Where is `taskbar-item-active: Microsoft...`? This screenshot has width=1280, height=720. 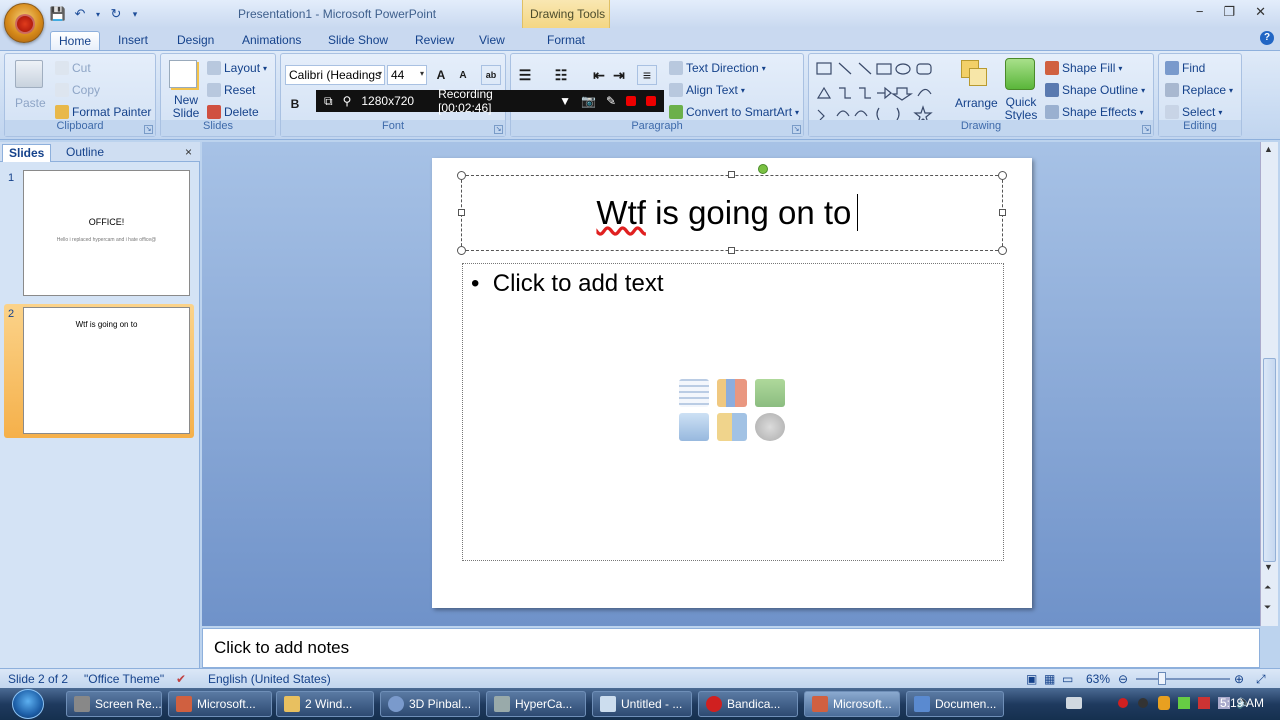 taskbar-item-active: Microsoft... is located at coordinates (852, 704).